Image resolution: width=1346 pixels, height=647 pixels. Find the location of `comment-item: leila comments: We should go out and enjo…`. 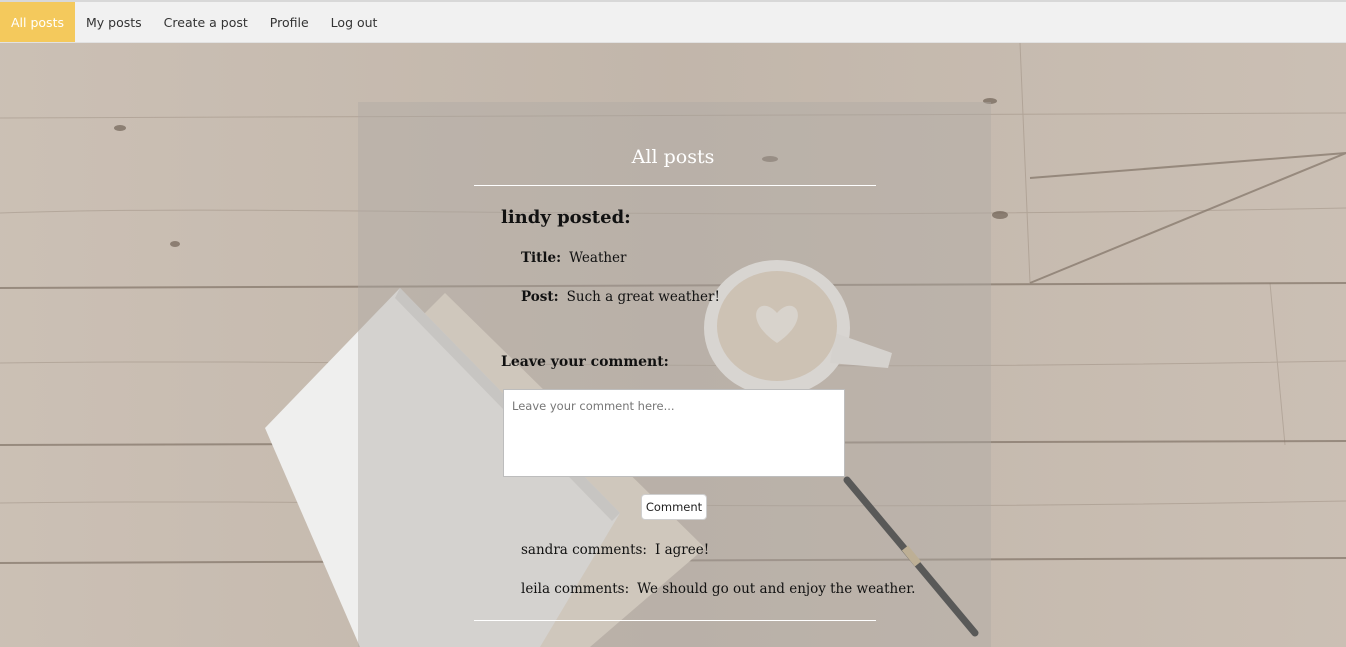

comment-item: leila comments: We should go out and enjo… is located at coordinates (718, 589).